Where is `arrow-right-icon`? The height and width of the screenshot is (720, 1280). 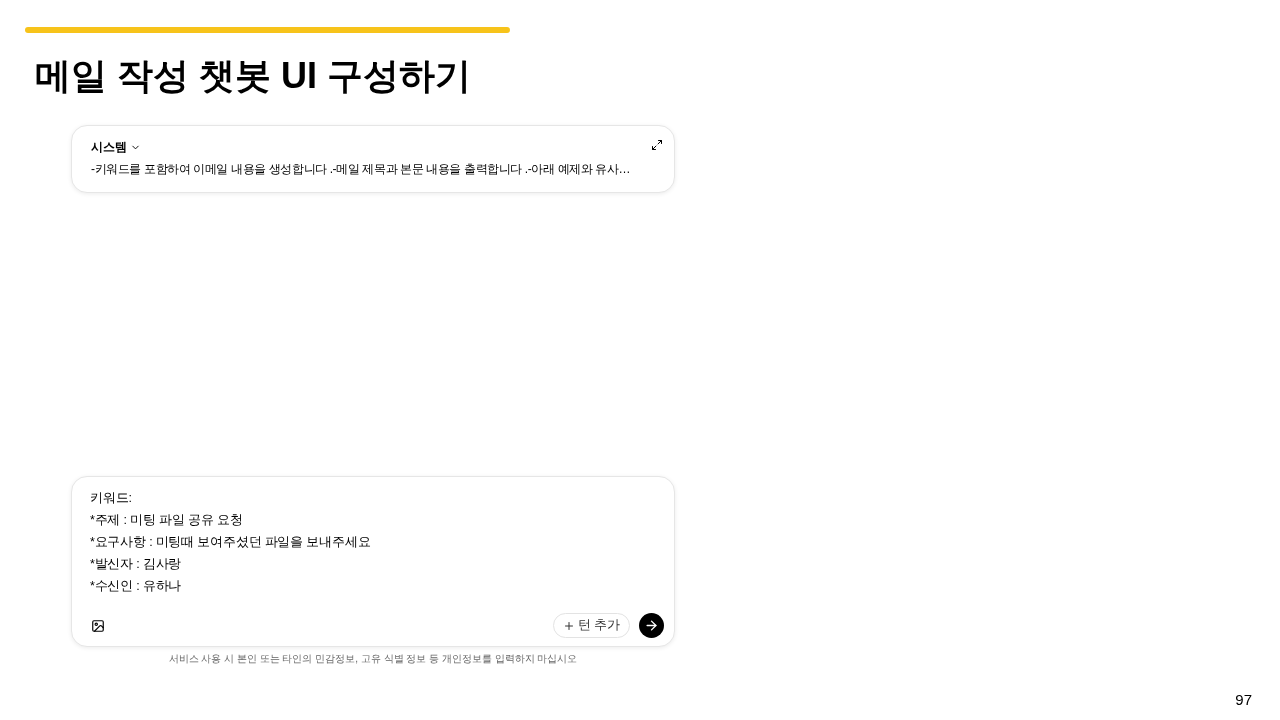
arrow-right-icon is located at coordinates (651, 625).